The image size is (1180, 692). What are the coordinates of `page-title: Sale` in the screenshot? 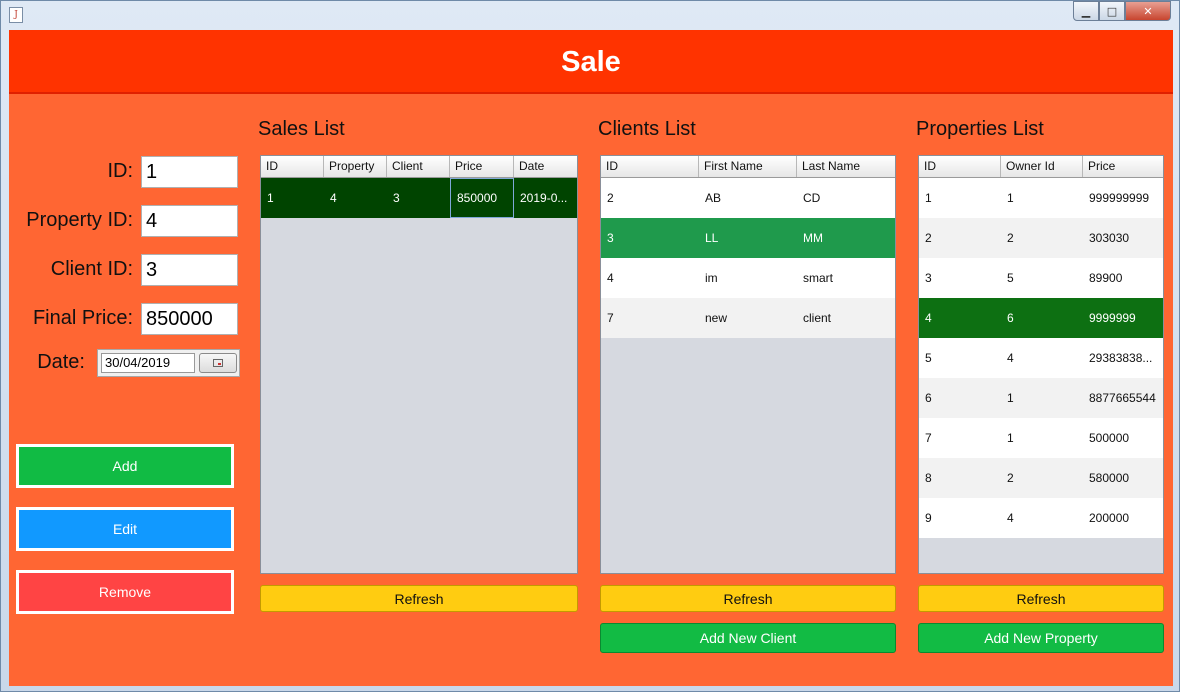 It's located at (591, 62).